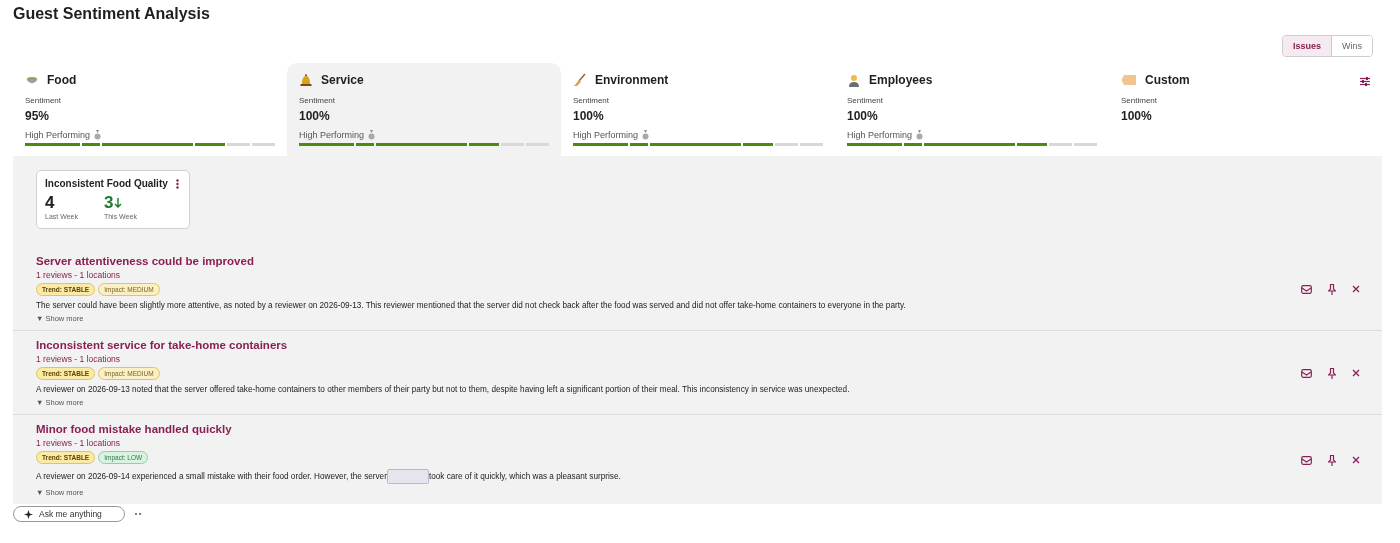  I want to click on more-options-icon, so click(177, 183).